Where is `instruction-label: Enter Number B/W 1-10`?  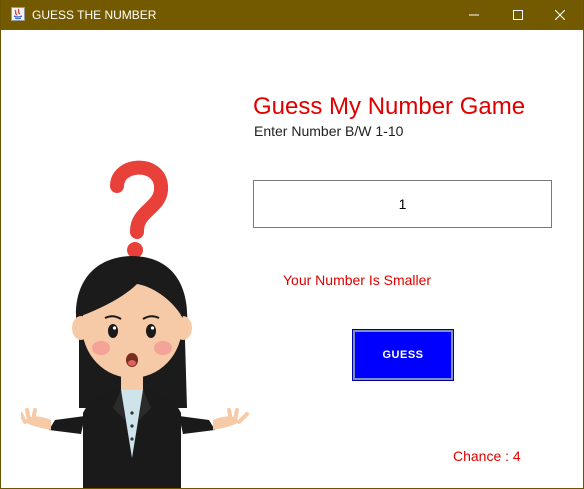
instruction-label: Enter Number B/W 1-10 is located at coordinates (329, 131).